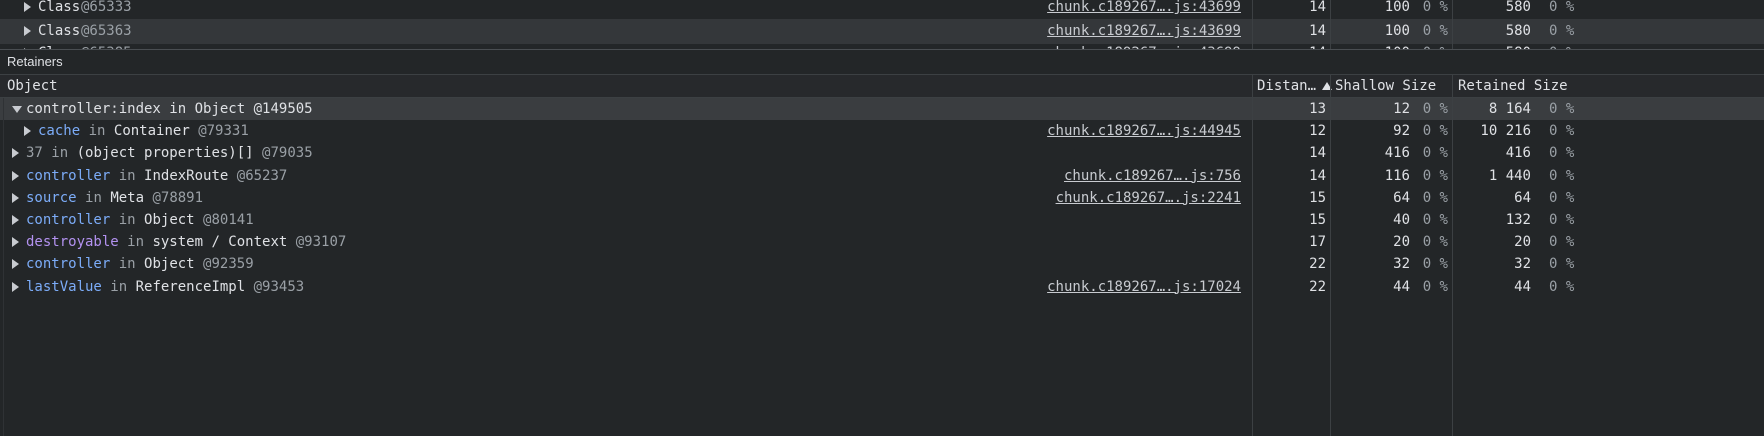 The width and height of the screenshot is (1764, 436). What do you see at coordinates (1397, 153) in the screenshot?
I see `shallow-size-value: 416` at bounding box center [1397, 153].